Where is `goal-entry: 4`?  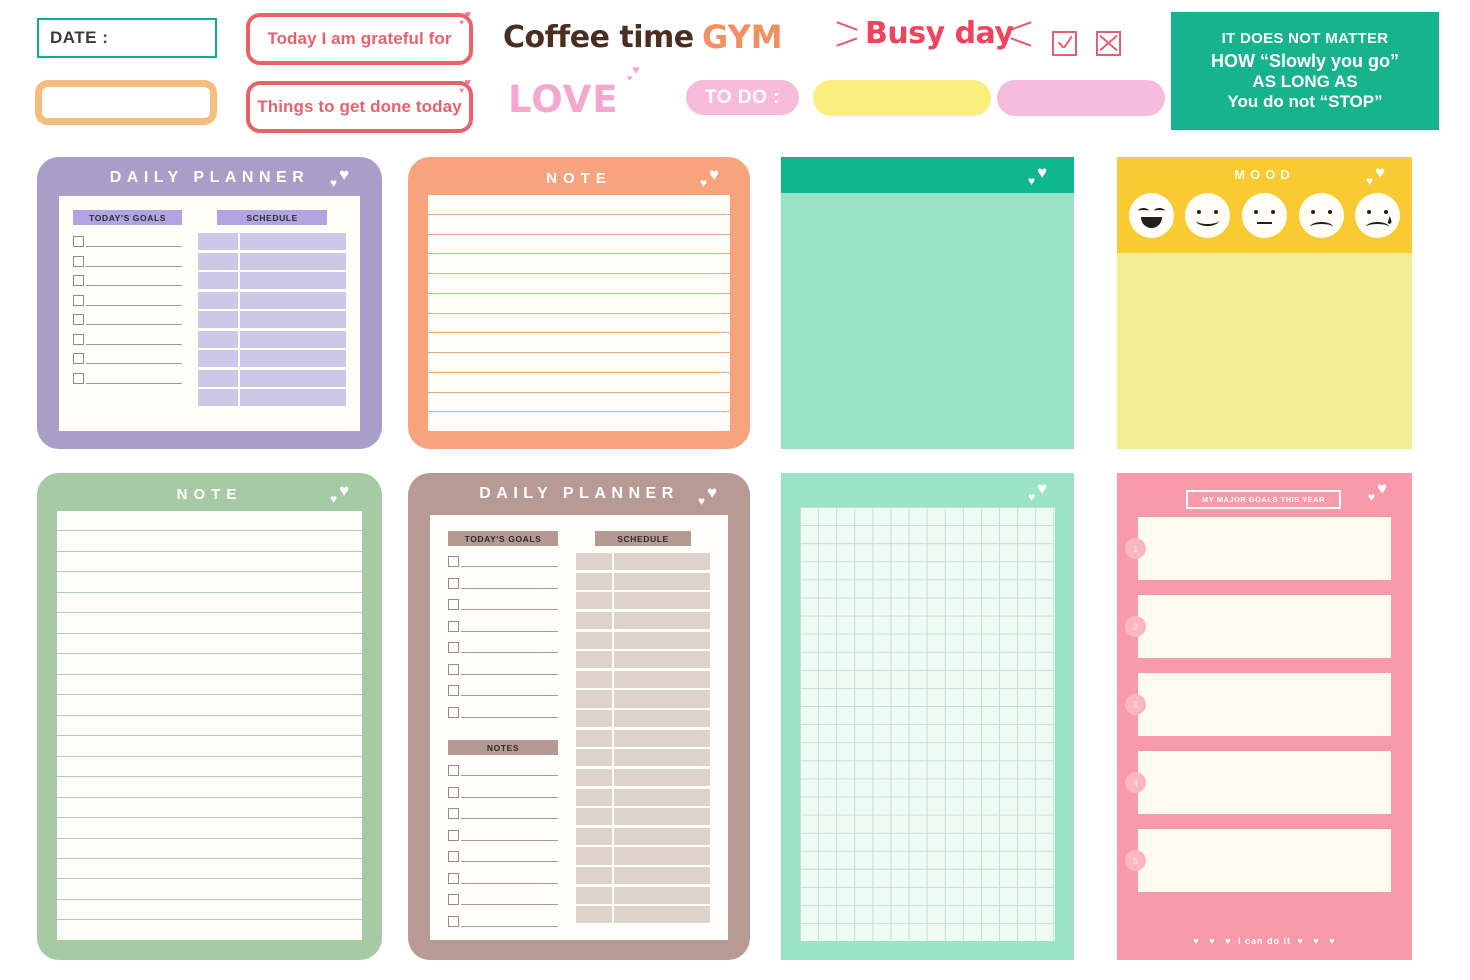
goal-entry: 4 is located at coordinates (1264, 782).